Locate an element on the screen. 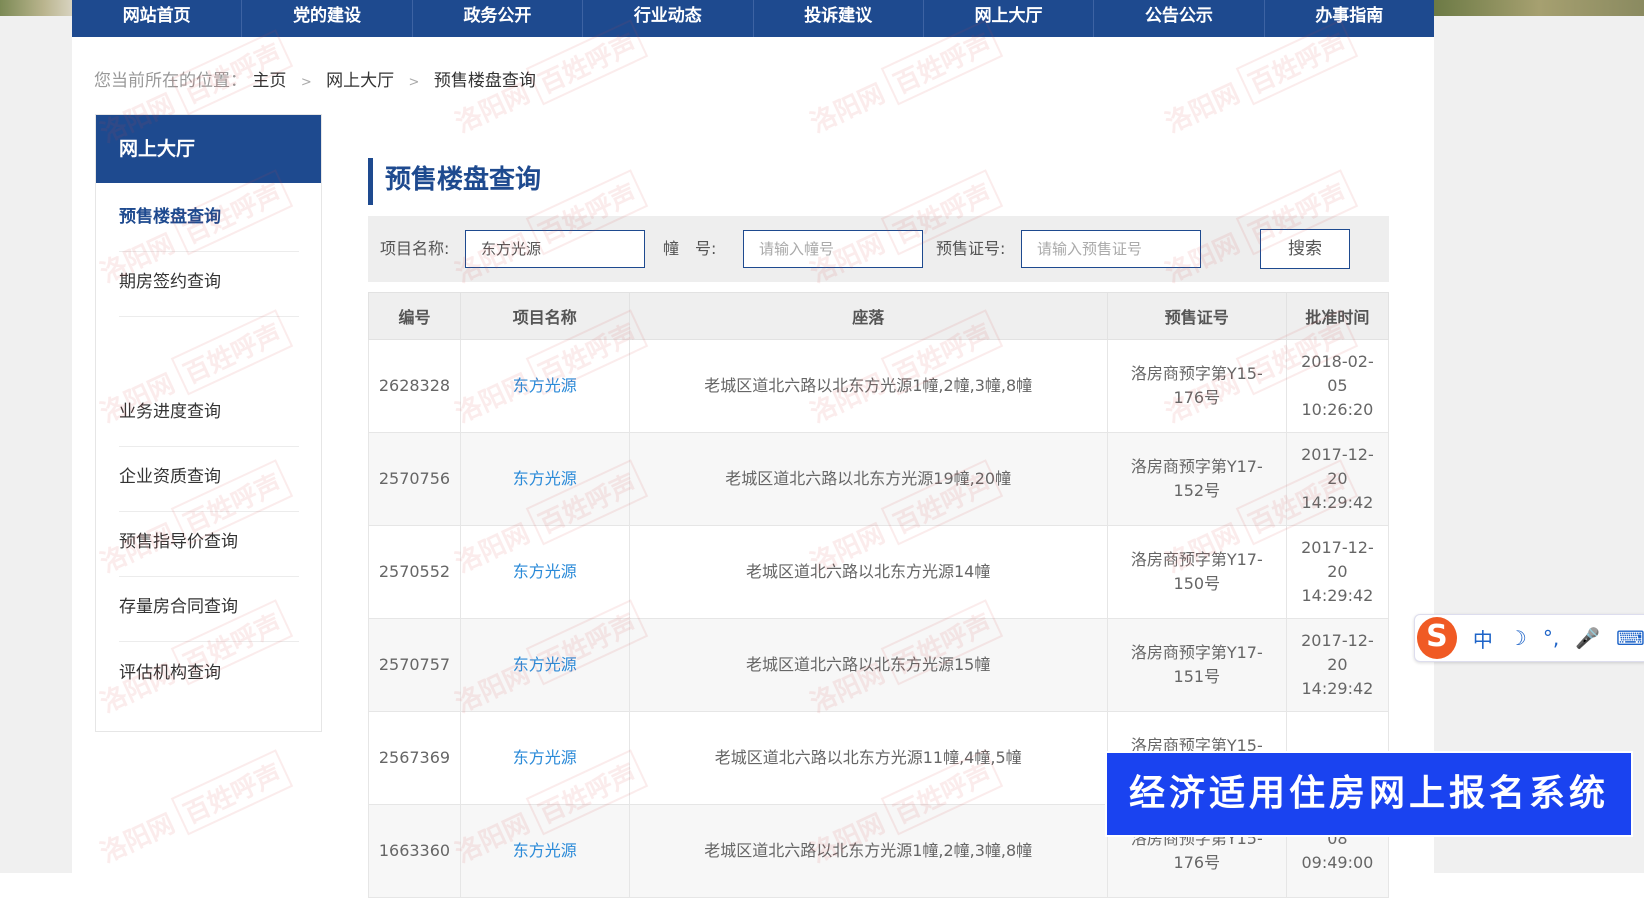 The height and width of the screenshot is (898, 1644). sidebar-item-progress-query: 业务进度查询 is located at coordinates (209, 412).